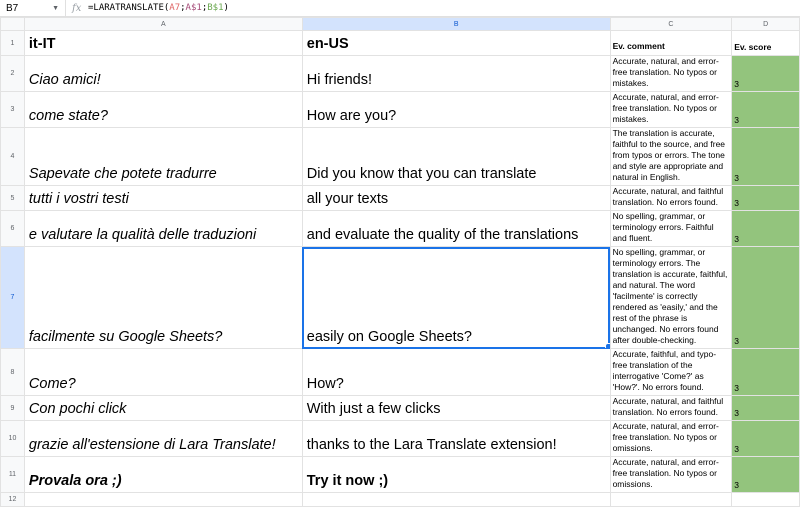  I want to click on formula-input: =LARATRANSLATE(A7;A$1;B$1), so click(158, 8).